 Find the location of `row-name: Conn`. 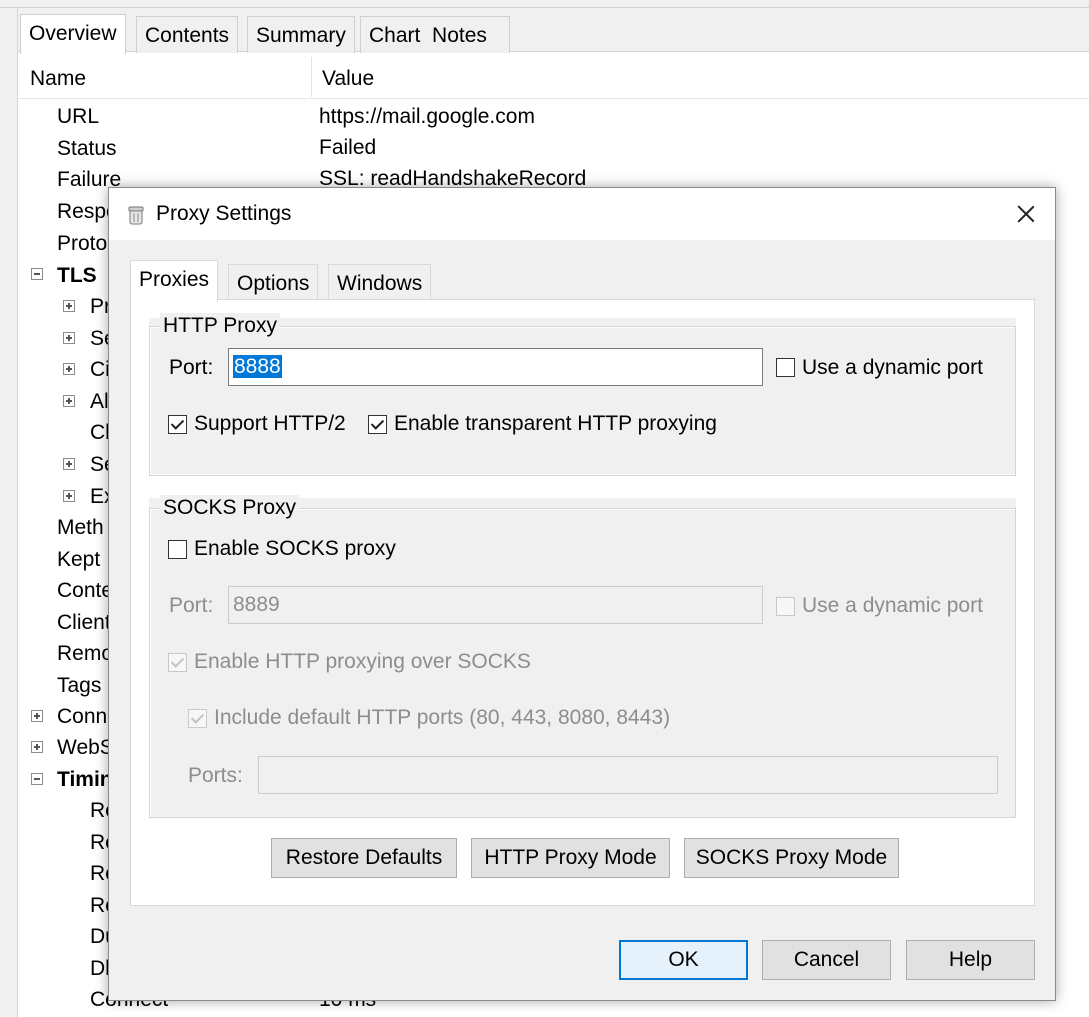

row-name: Conn is located at coordinates (82, 716).